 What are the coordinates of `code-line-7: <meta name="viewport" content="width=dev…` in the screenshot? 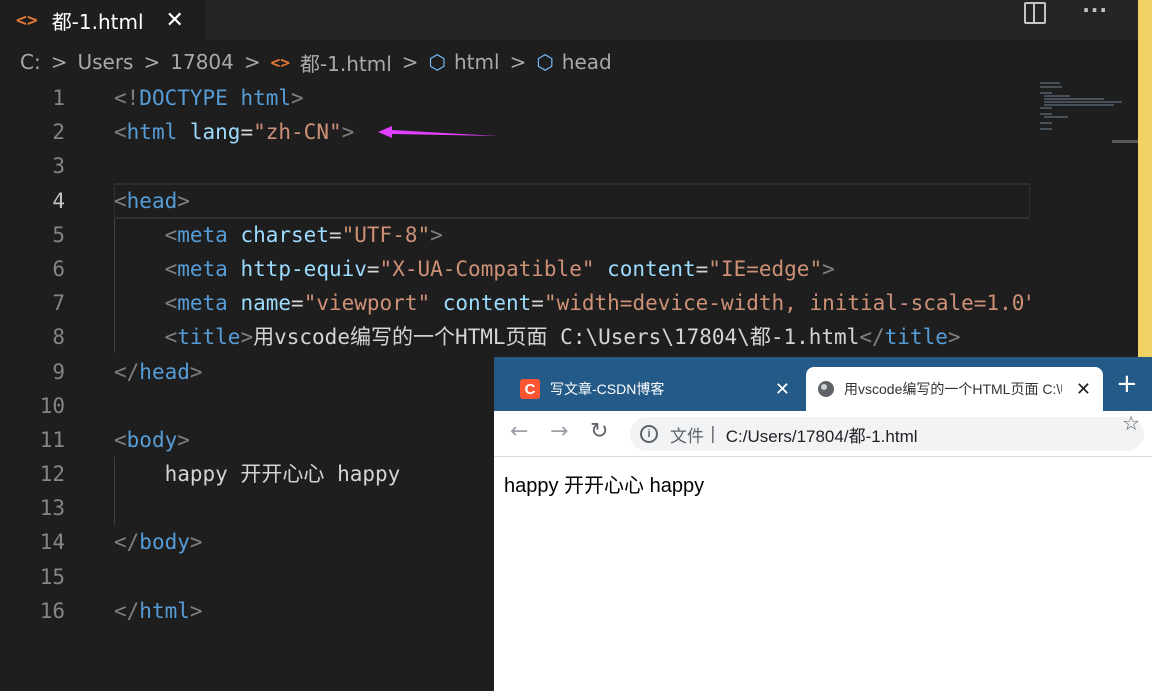 It's located at (572, 303).